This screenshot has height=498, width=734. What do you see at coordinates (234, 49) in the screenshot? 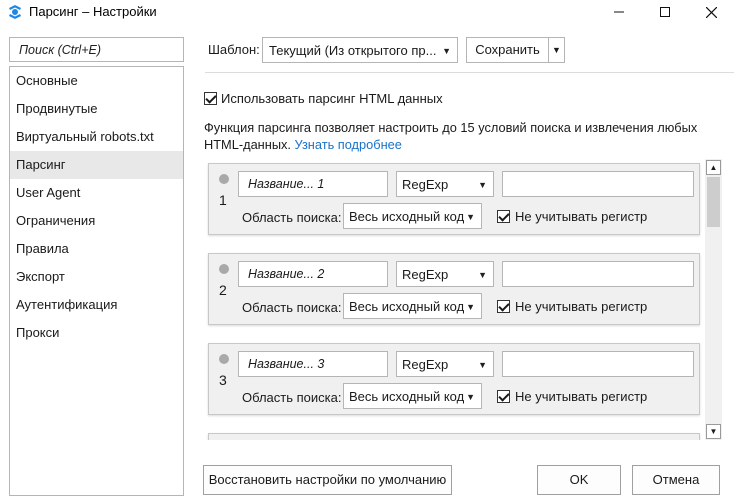
I see `template-label: Шаблон:` at bounding box center [234, 49].